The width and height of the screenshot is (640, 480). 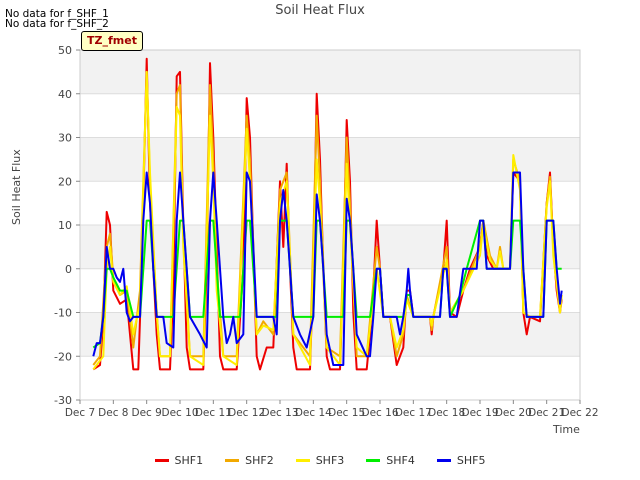 I want to click on legend-label: SHF3, so click(x=330, y=460).